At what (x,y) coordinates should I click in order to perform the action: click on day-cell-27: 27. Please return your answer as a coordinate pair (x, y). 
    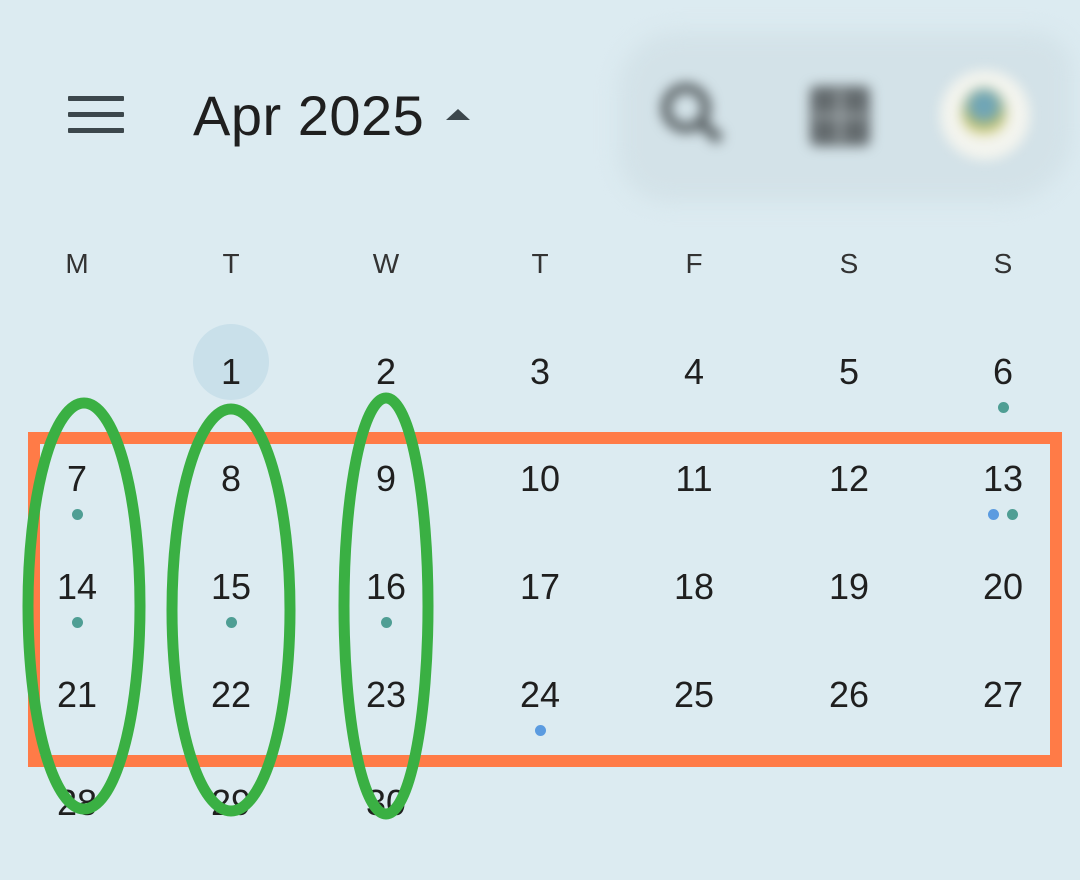
    Looking at the image, I should click on (1003, 700).